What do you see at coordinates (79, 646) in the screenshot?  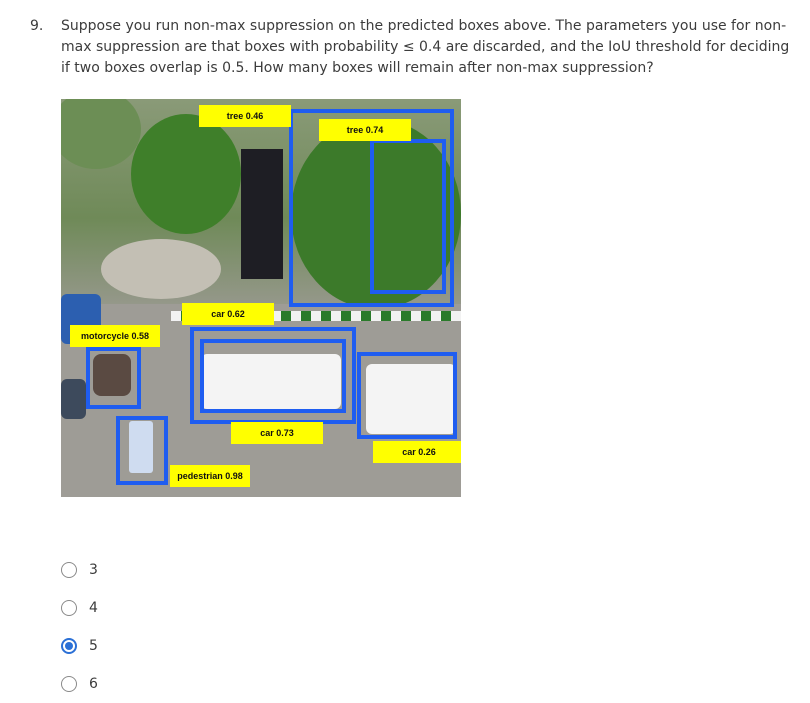 I see `option-5: 5` at bounding box center [79, 646].